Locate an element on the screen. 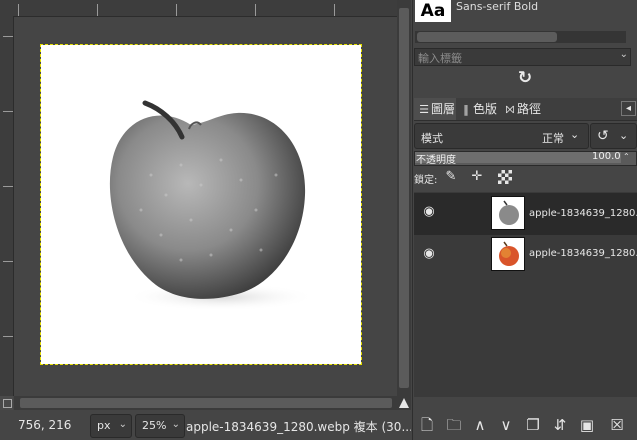 Image resolution: width=637 pixels, height=440 pixels. tab-layers: ☰ 圖層 is located at coordinates (435, 109).